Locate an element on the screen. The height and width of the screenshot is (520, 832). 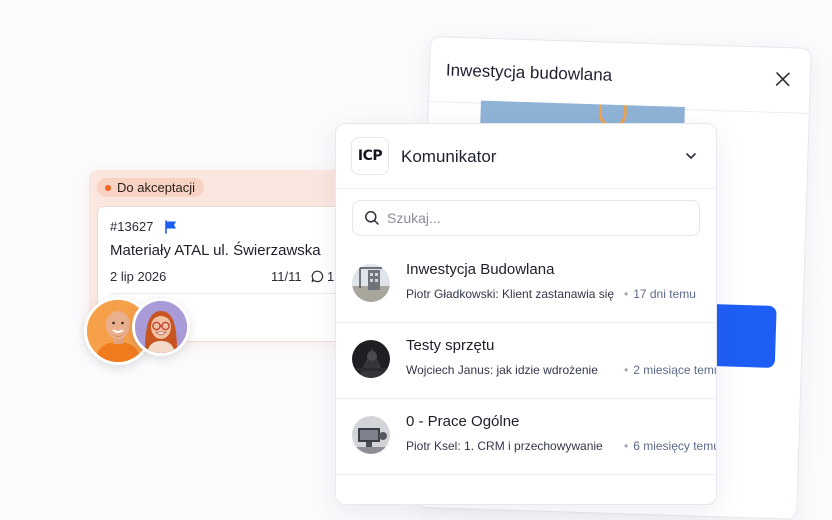
divider is located at coordinates (223, 293).